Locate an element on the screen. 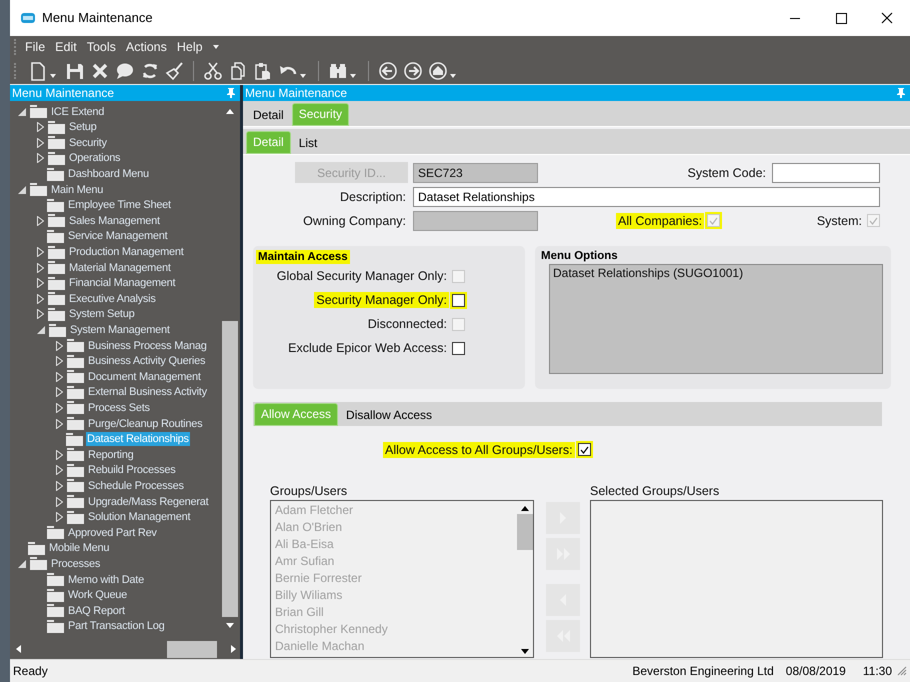  tree-item: Service Management is located at coordinates (117, 236).